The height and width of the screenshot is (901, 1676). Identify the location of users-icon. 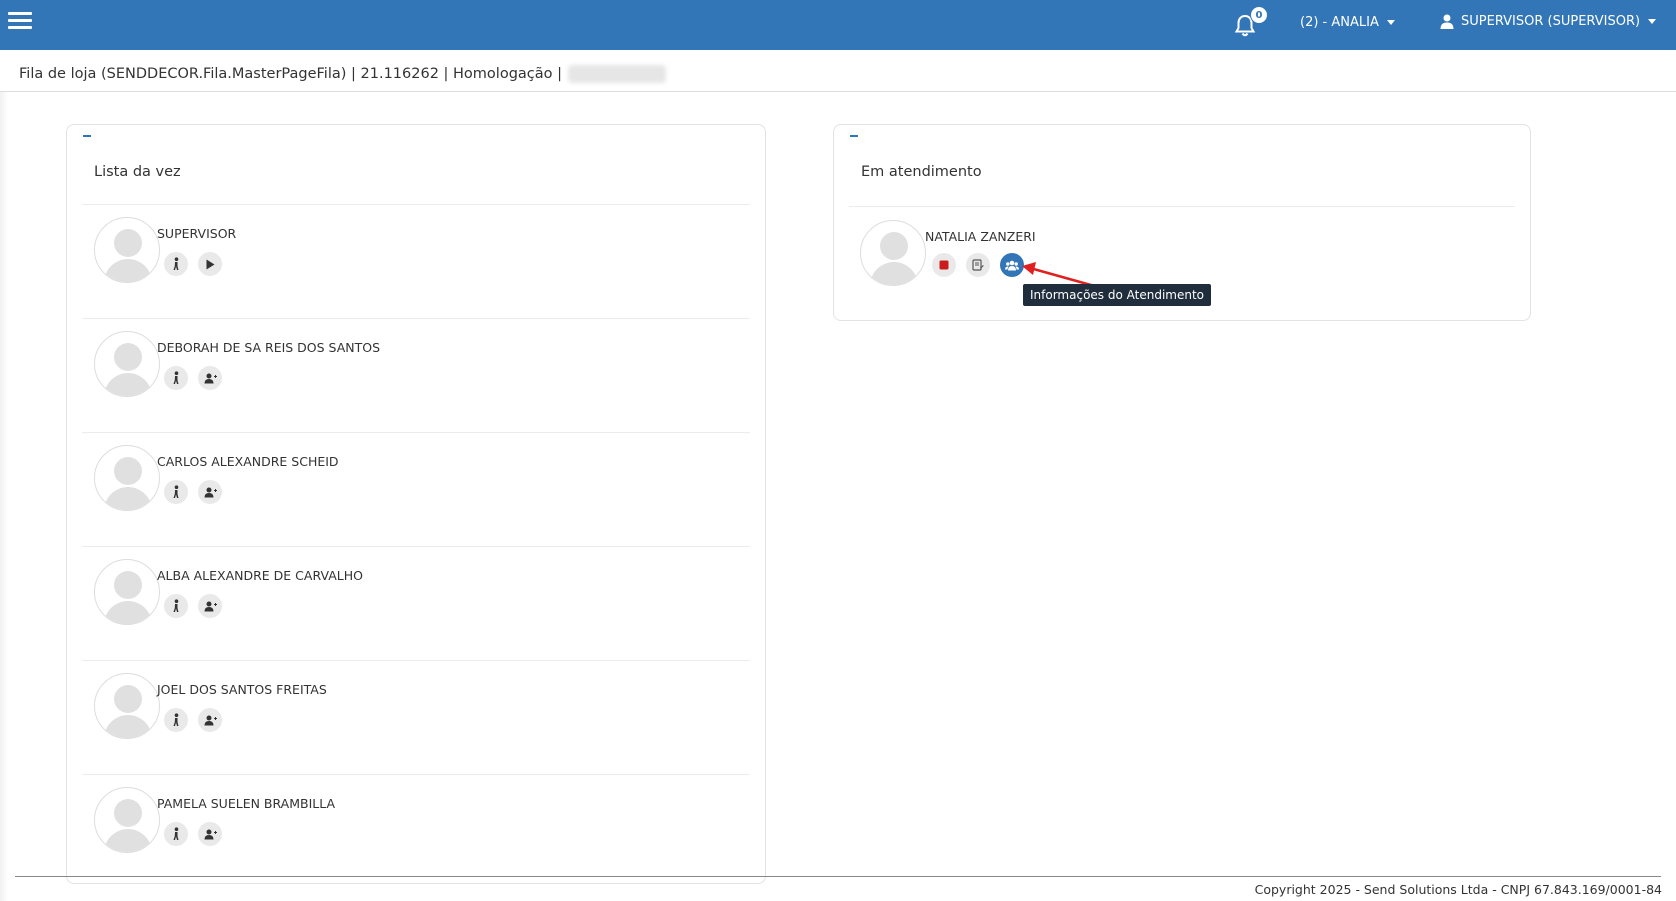
(1012, 265).